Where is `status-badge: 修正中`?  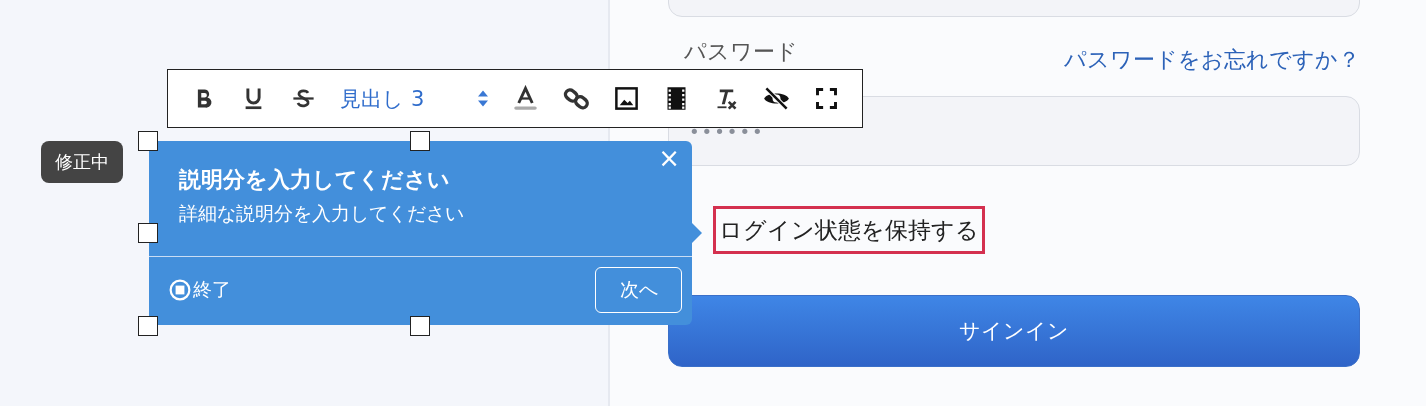 status-badge: 修正中 is located at coordinates (82, 162).